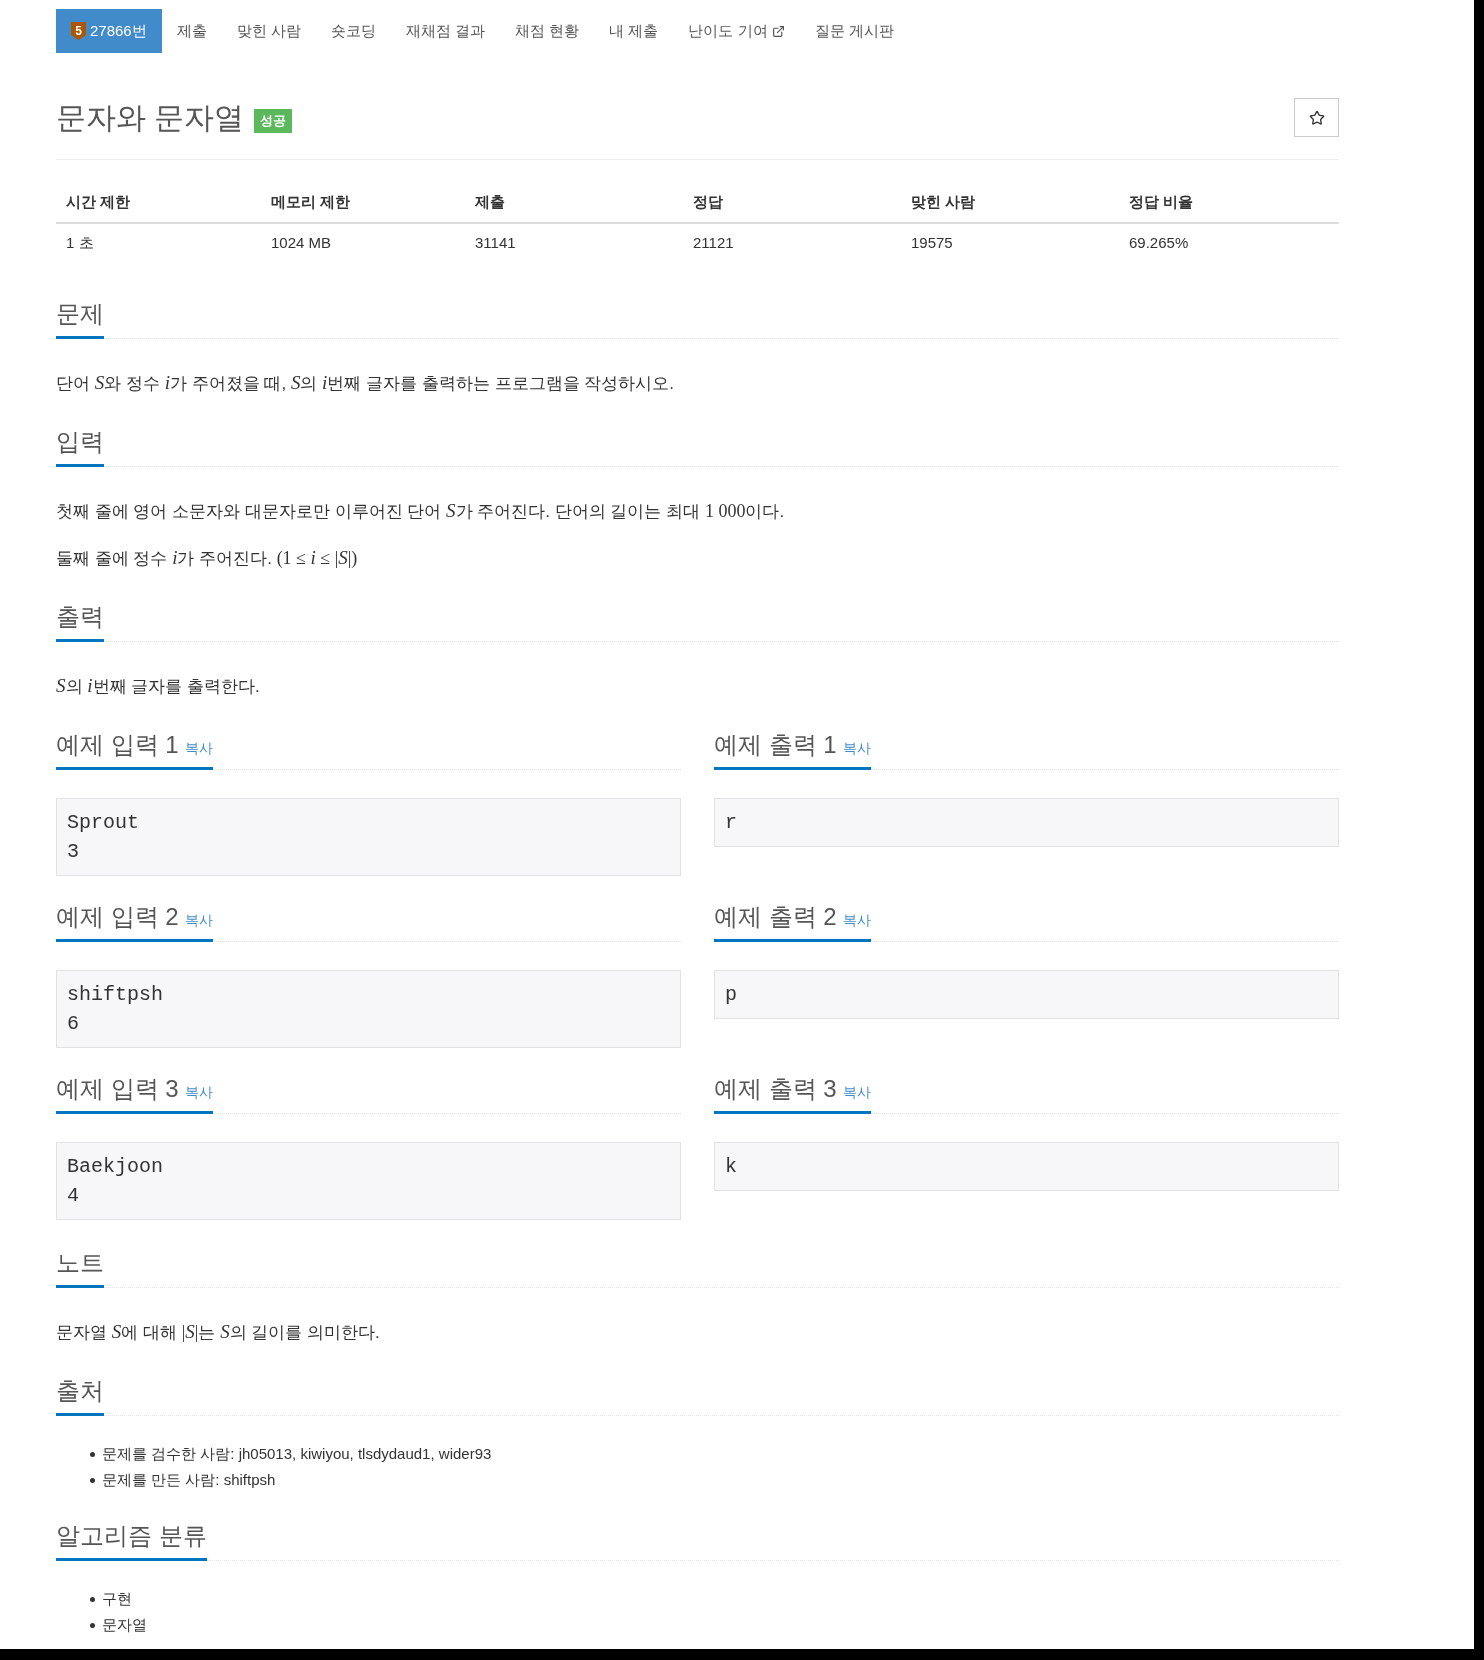 This screenshot has height=1660, width=1484. I want to click on nav-tab: 채점 현황, so click(547, 31).